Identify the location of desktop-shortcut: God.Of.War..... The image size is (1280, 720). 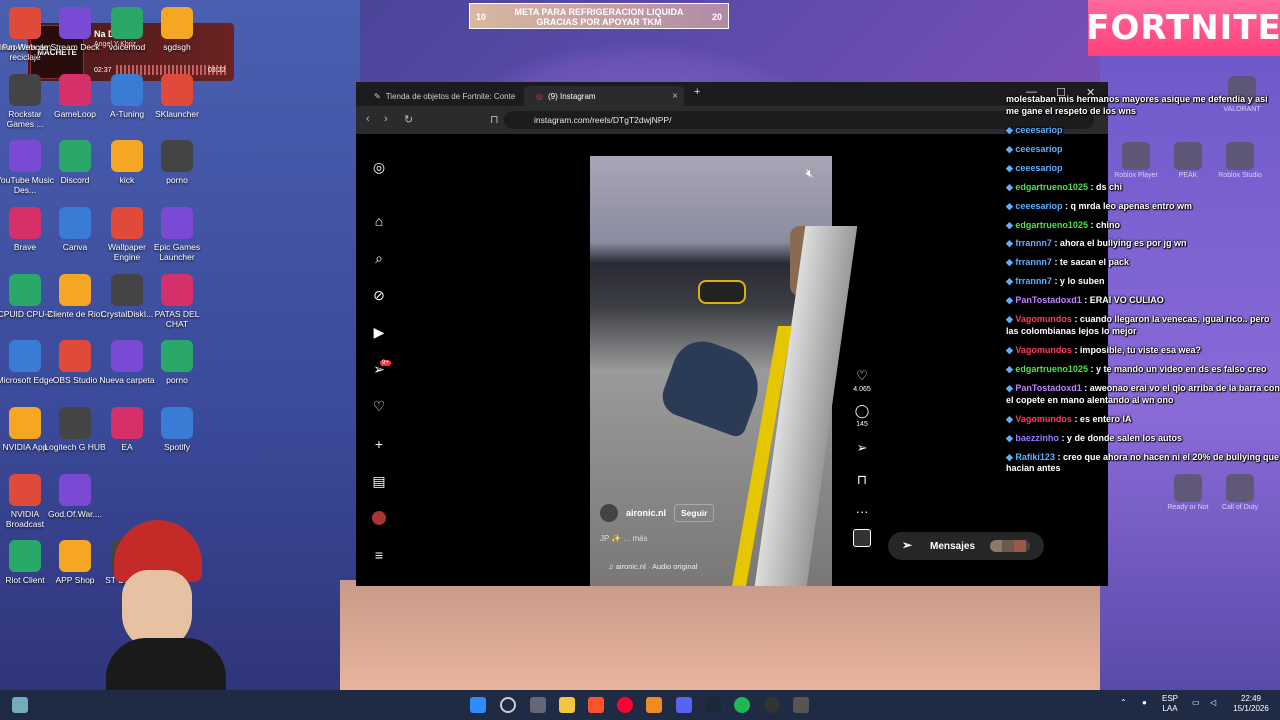
(75, 496).